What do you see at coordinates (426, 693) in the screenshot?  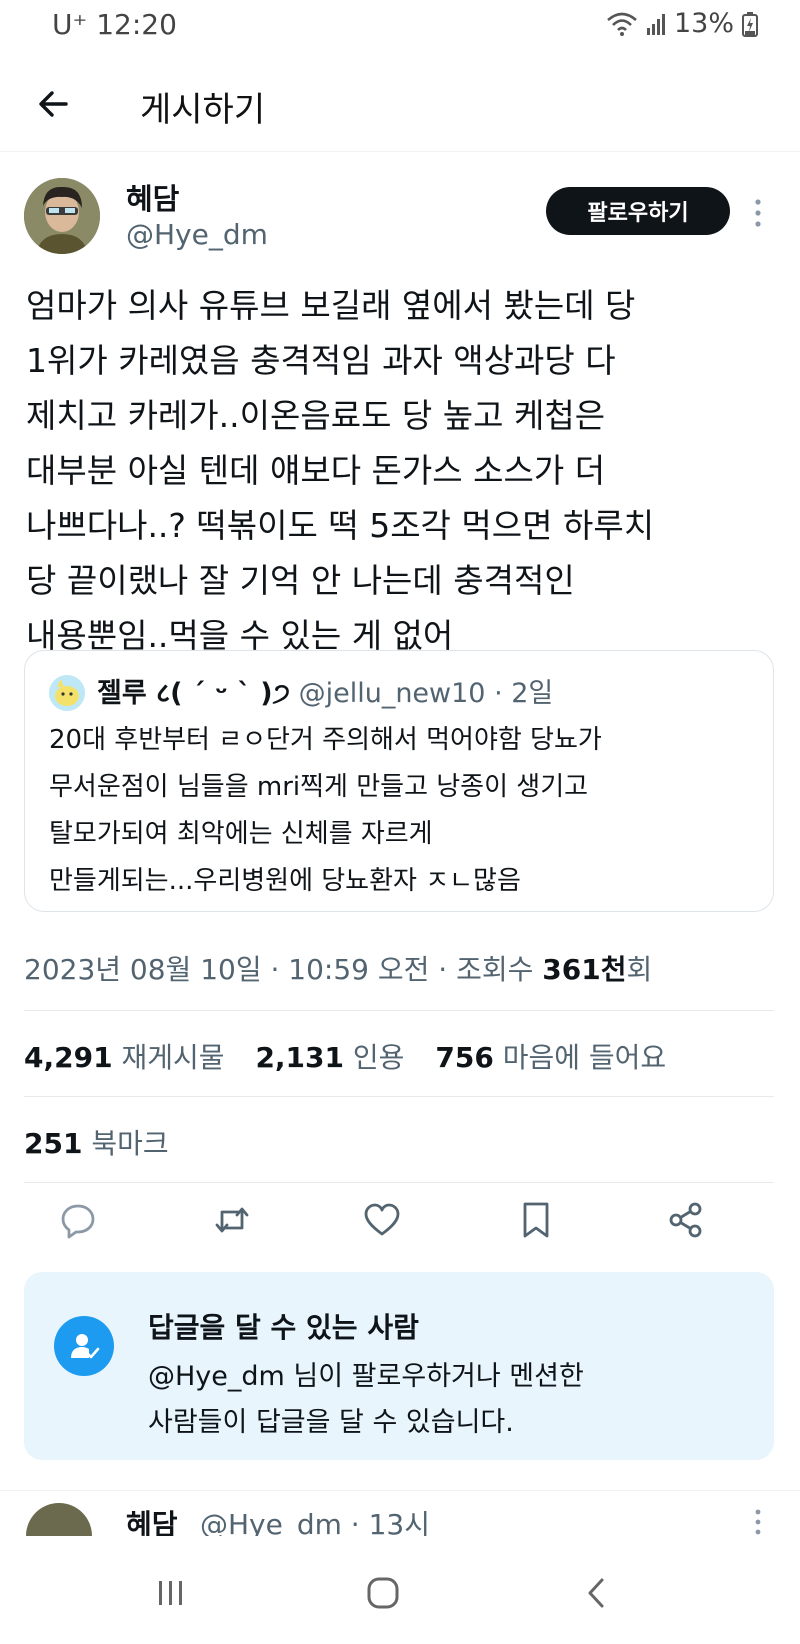 I see `quote-author-handle: @jellu_new10 · 2일` at bounding box center [426, 693].